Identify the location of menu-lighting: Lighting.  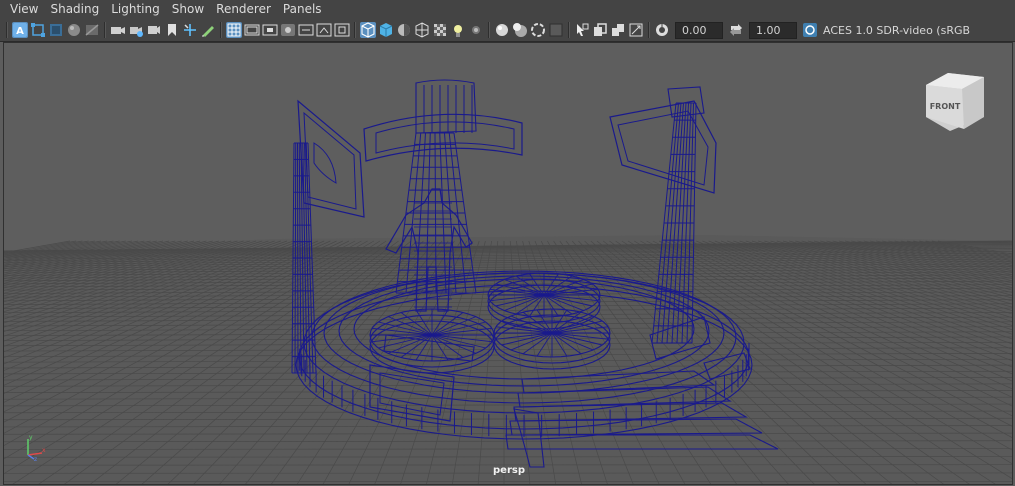
(135, 9).